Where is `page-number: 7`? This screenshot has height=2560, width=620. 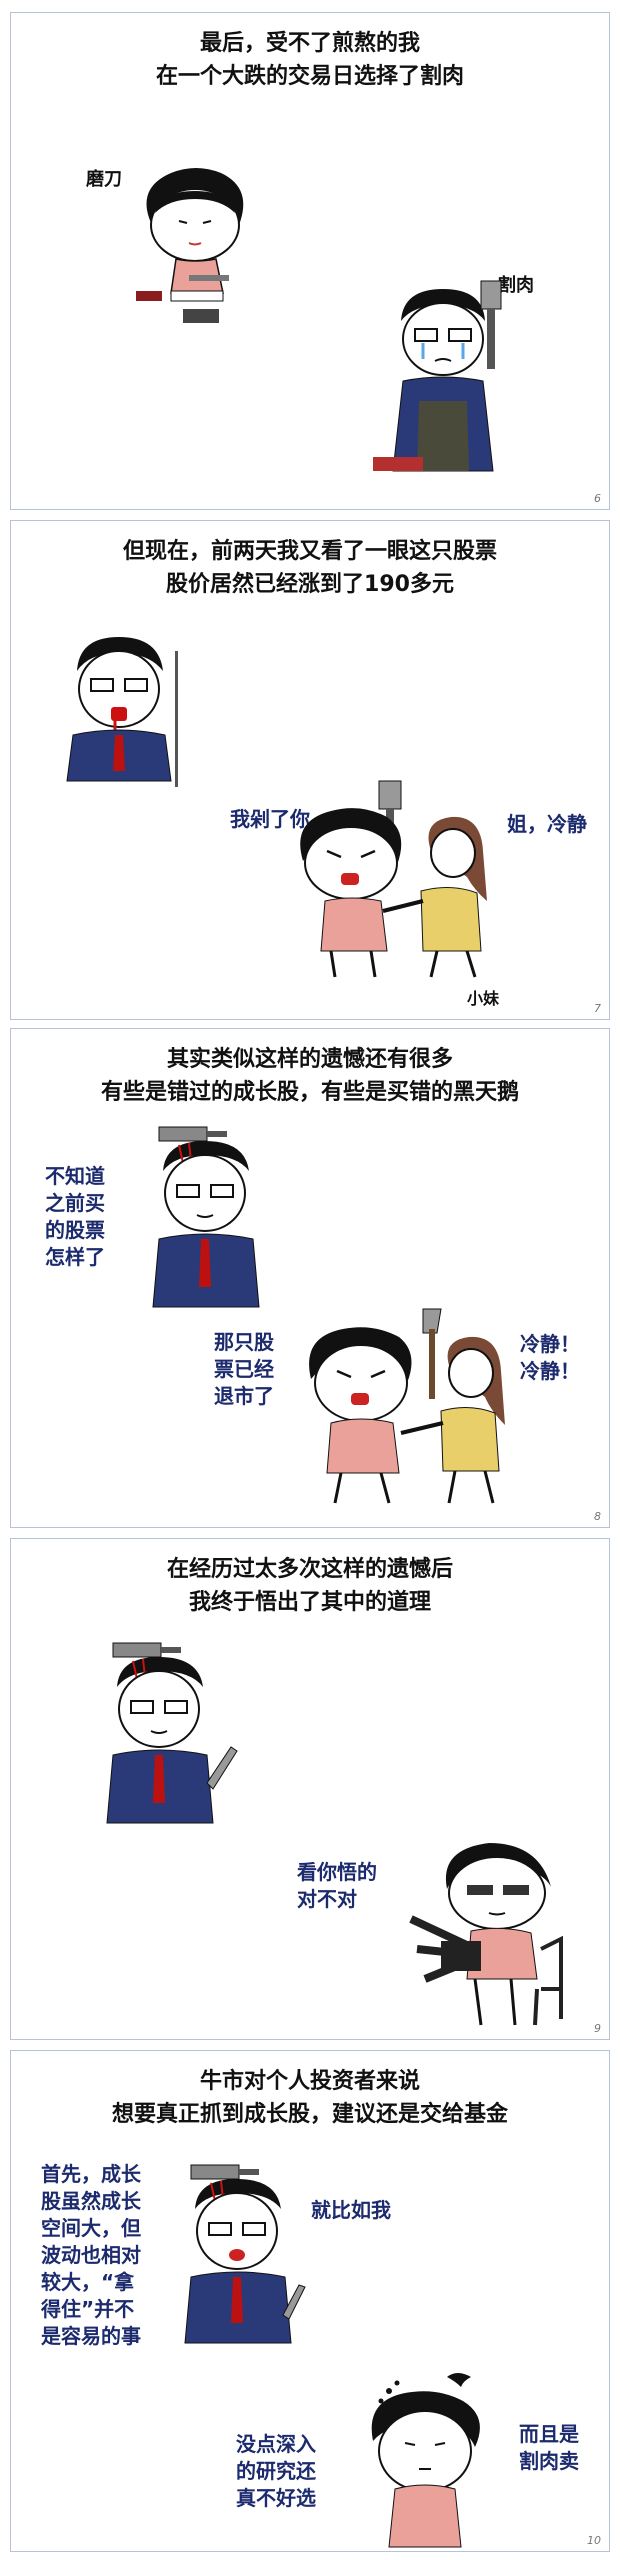
page-number: 7 is located at coordinates (597, 1008).